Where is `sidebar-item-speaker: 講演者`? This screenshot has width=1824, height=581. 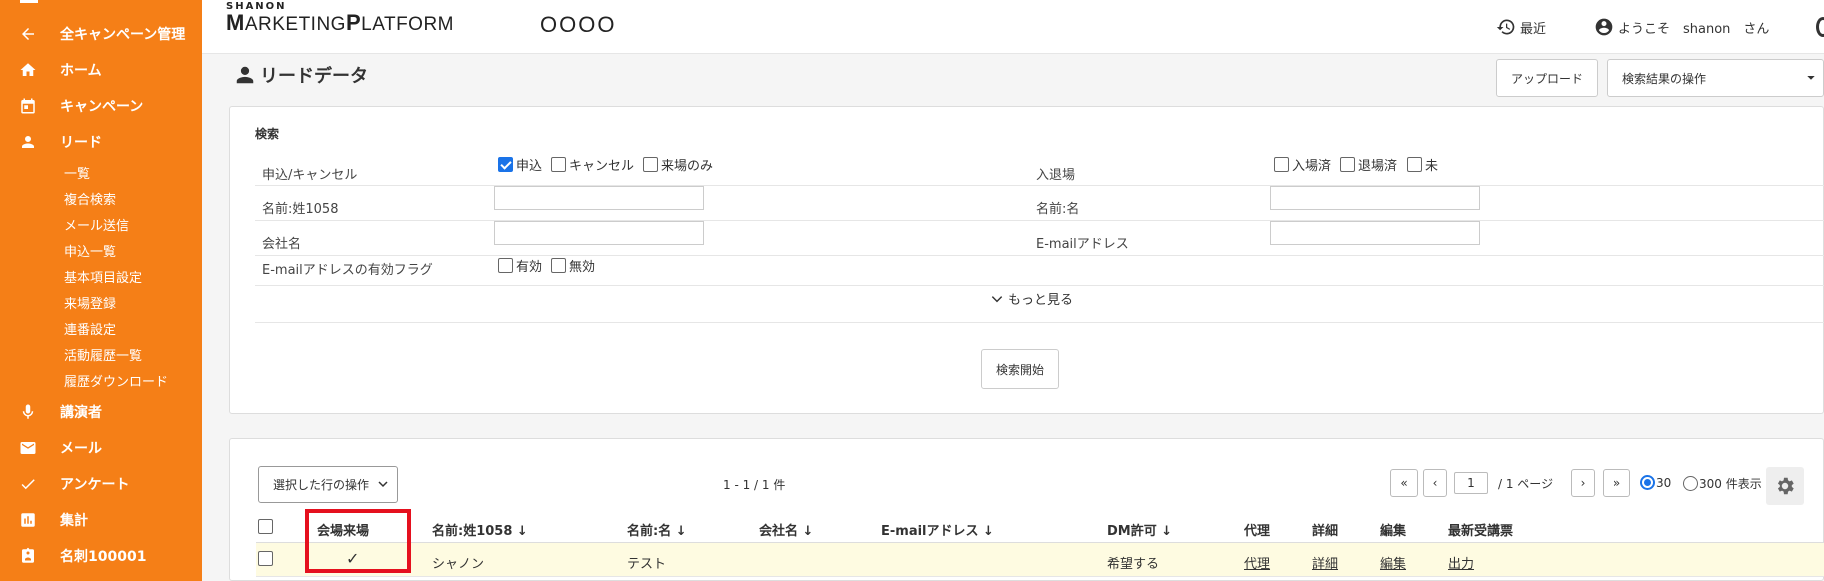
sidebar-item-speaker: 講演者 is located at coordinates (101, 412).